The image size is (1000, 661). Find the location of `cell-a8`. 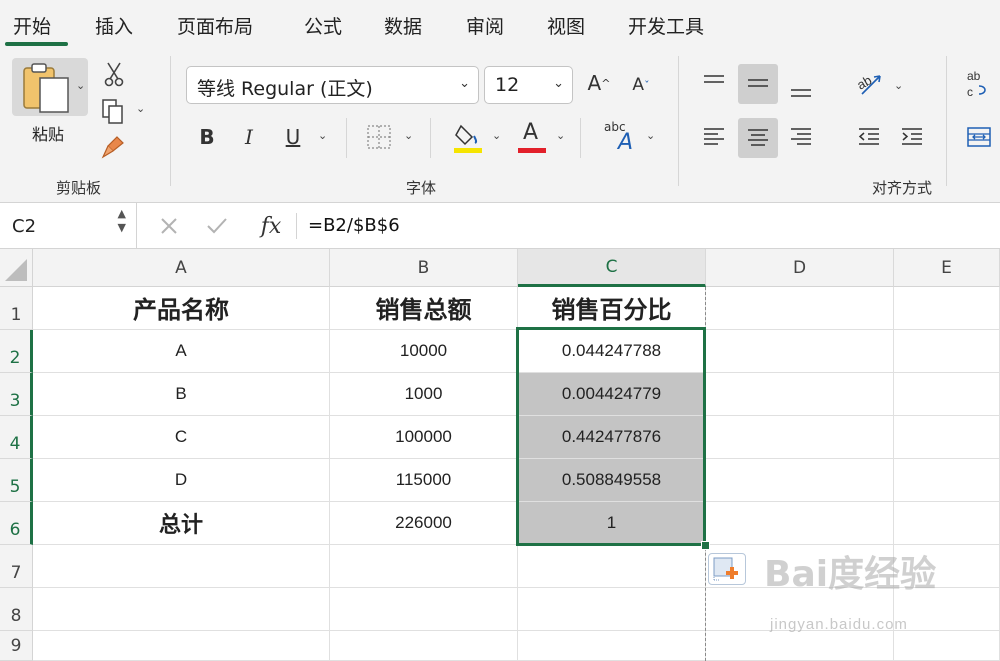

cell-a8 is located at coordinates (181, 609).